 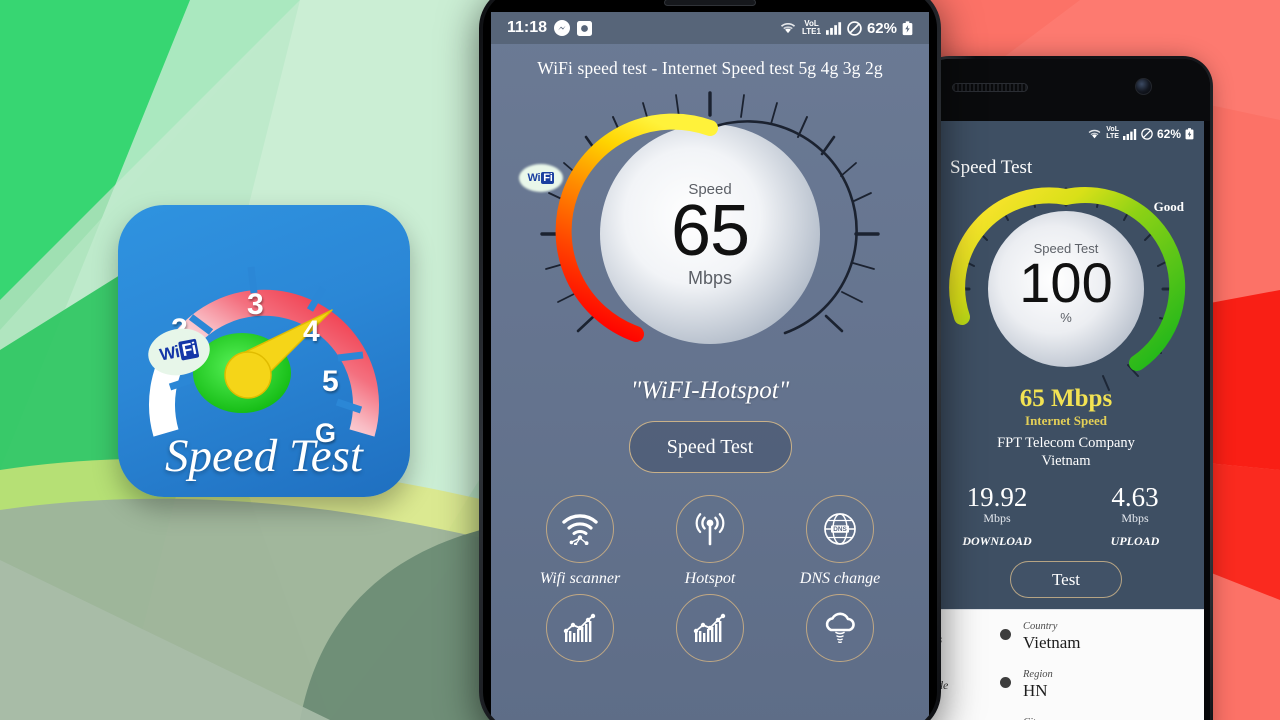 I want to click on right-detail-region: Region HN, so click(x=1038, y=682).